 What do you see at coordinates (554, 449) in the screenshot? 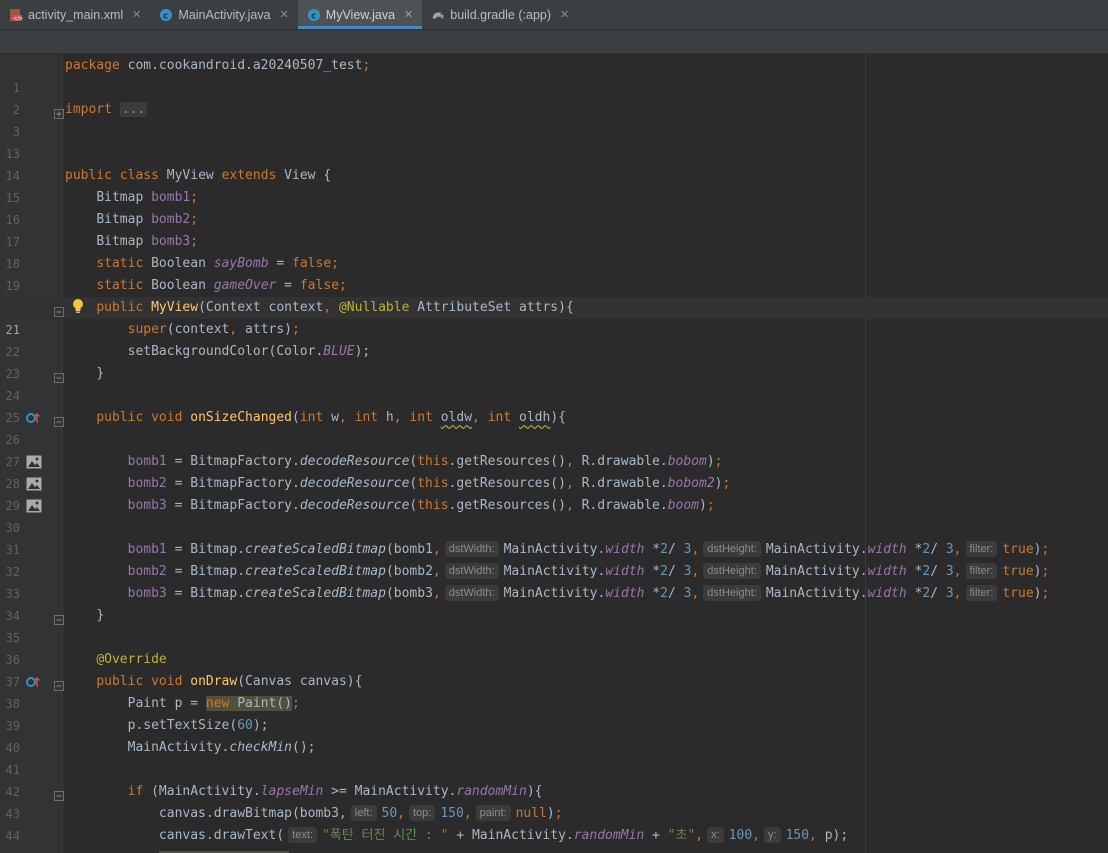
I see `code-line: 27` at bounding box center [554, 449].